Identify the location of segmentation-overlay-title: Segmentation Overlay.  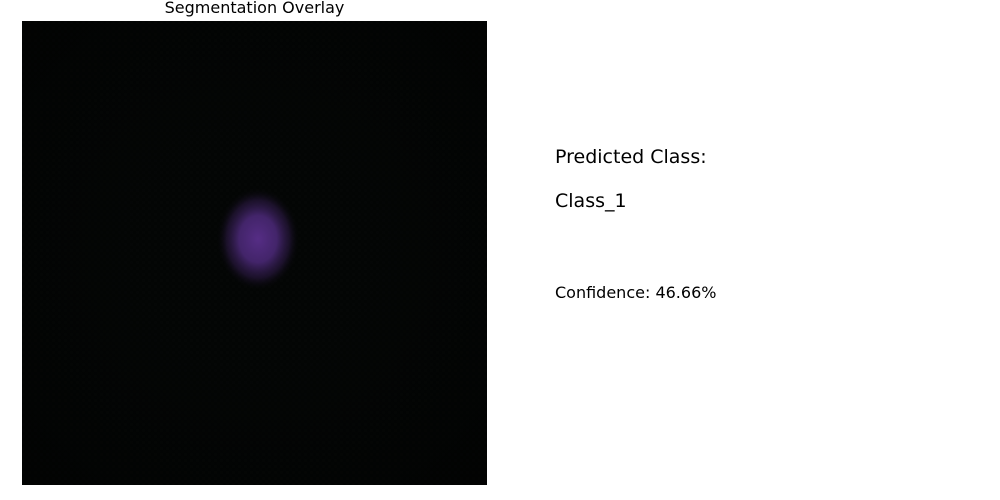
(254, 8).